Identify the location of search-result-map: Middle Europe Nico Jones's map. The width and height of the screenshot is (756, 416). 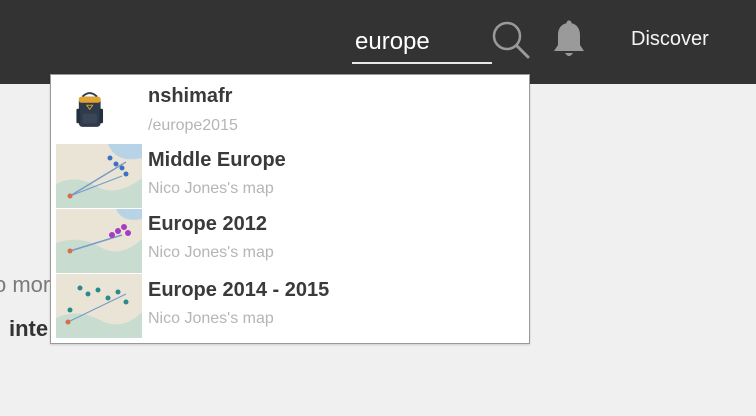
(291, 176).